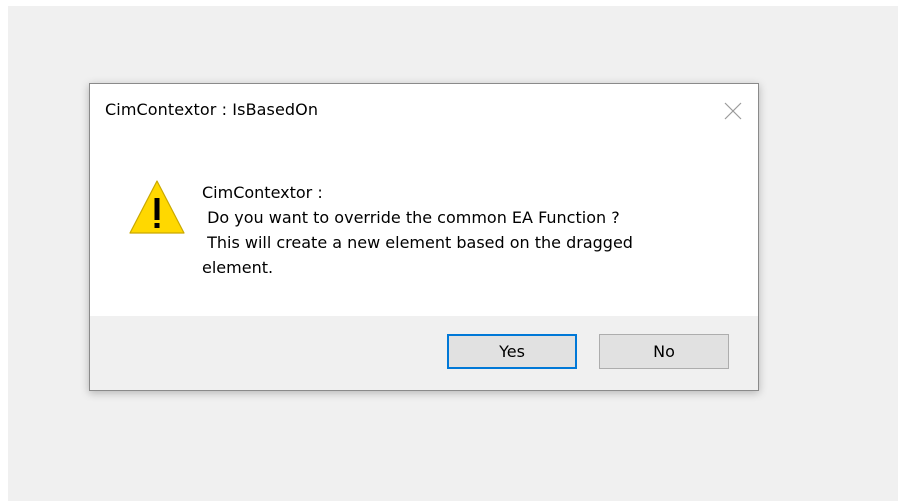 The height and width of the screenshot is (501, 898). What do you see at coordinates (157, 207) in the screenshot?
I see `warning-icon` at bounding box center [157, 207].